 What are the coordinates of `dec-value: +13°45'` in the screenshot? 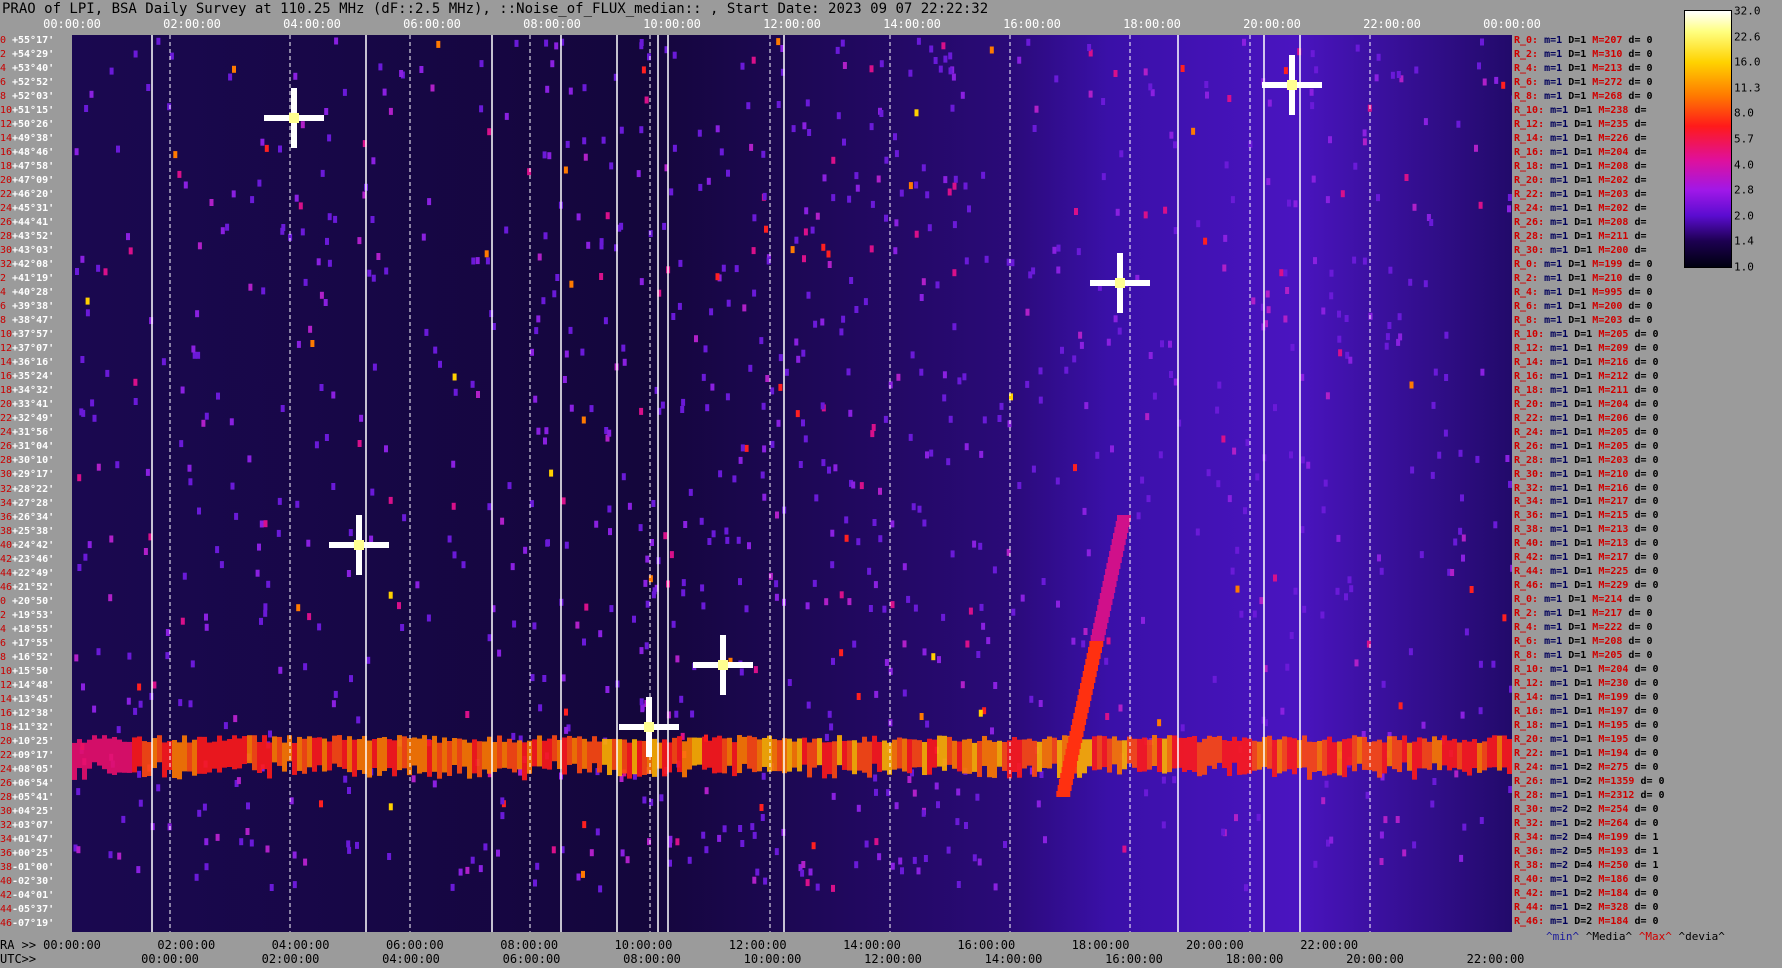 It's located at (33, 699).